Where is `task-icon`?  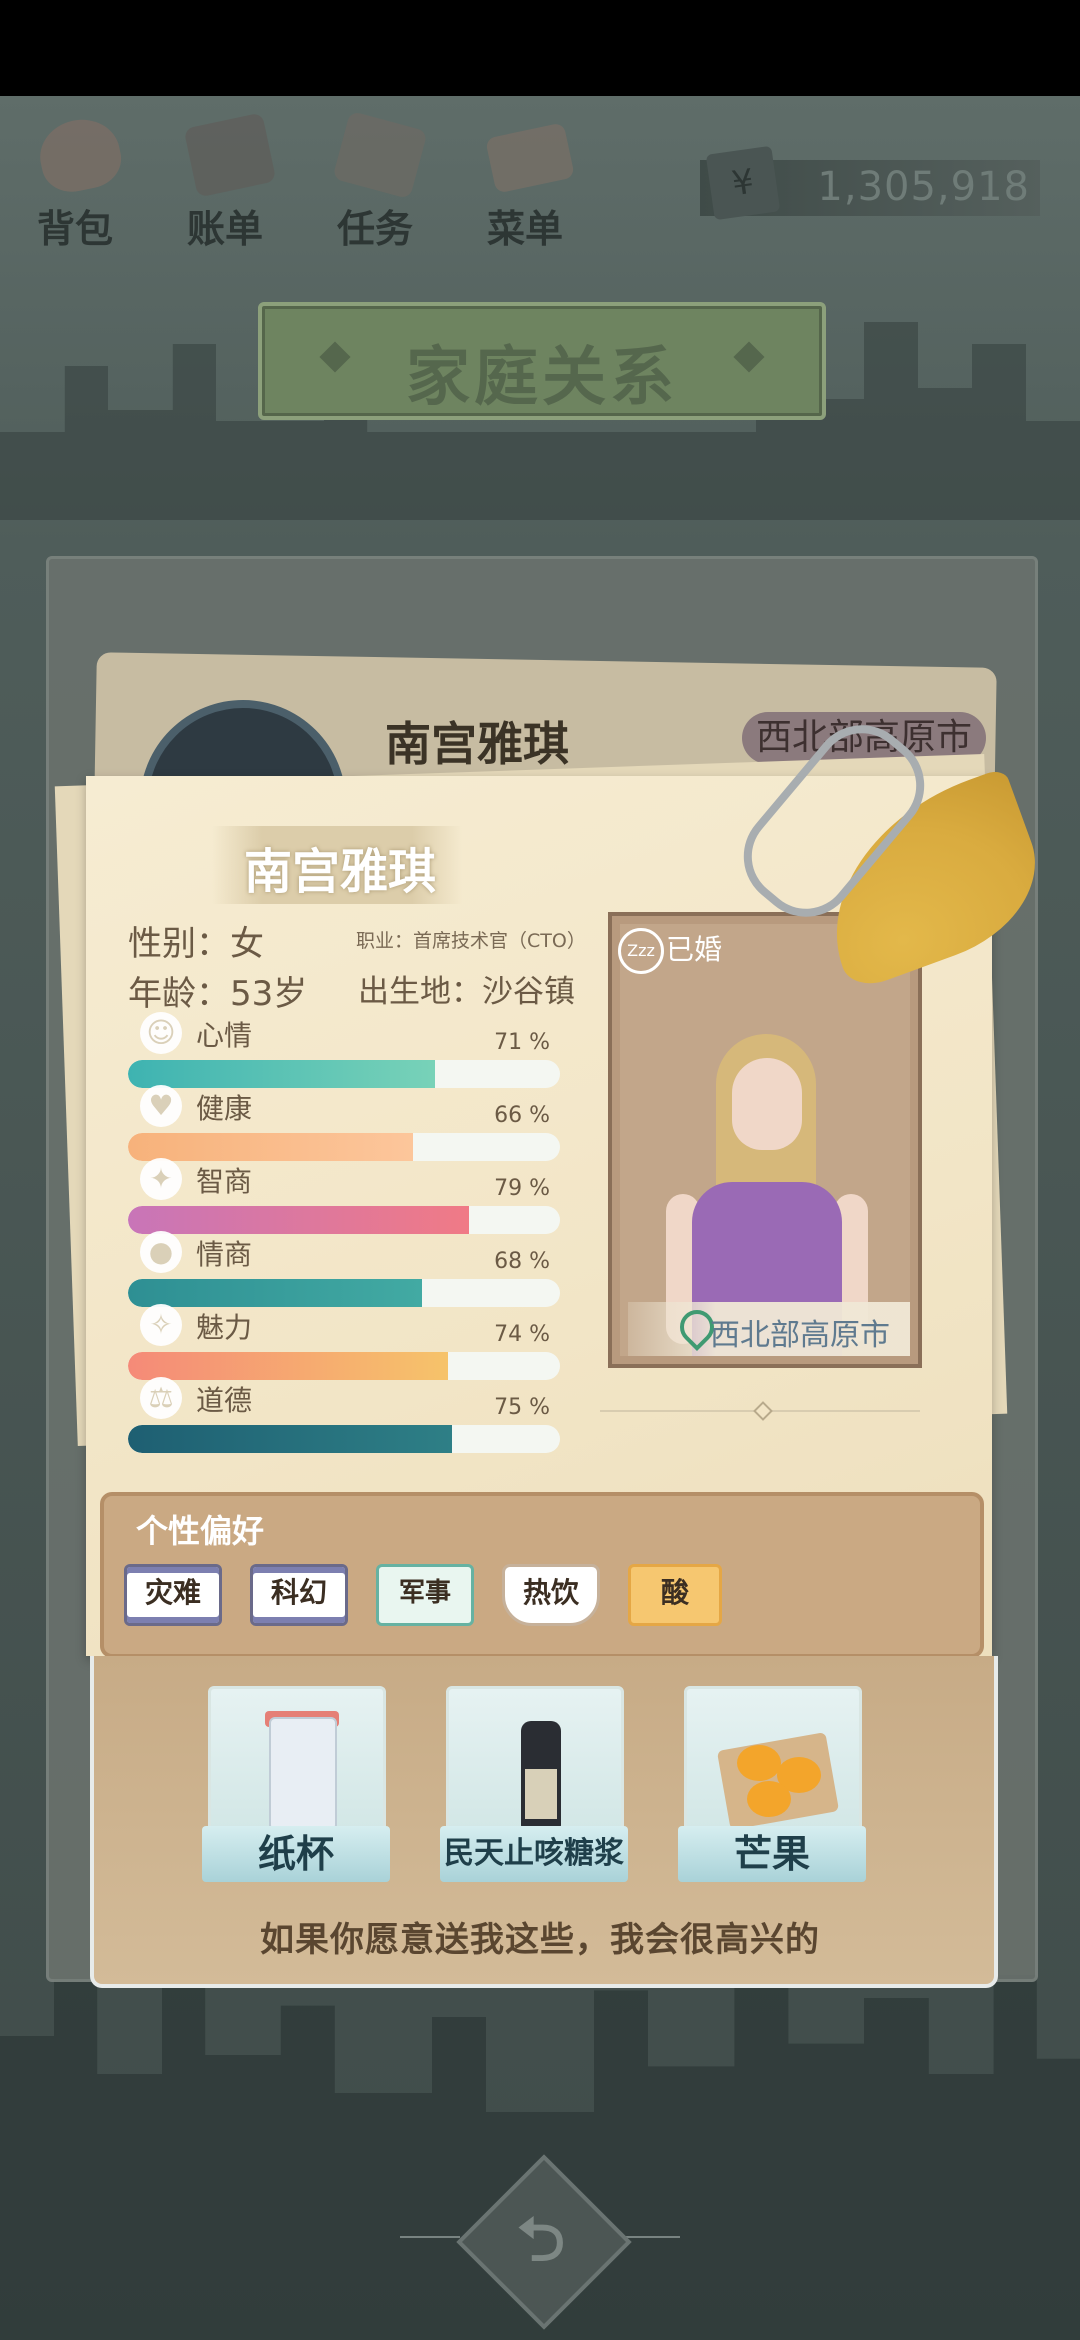
task-icon is located at coordinates (380, 155).